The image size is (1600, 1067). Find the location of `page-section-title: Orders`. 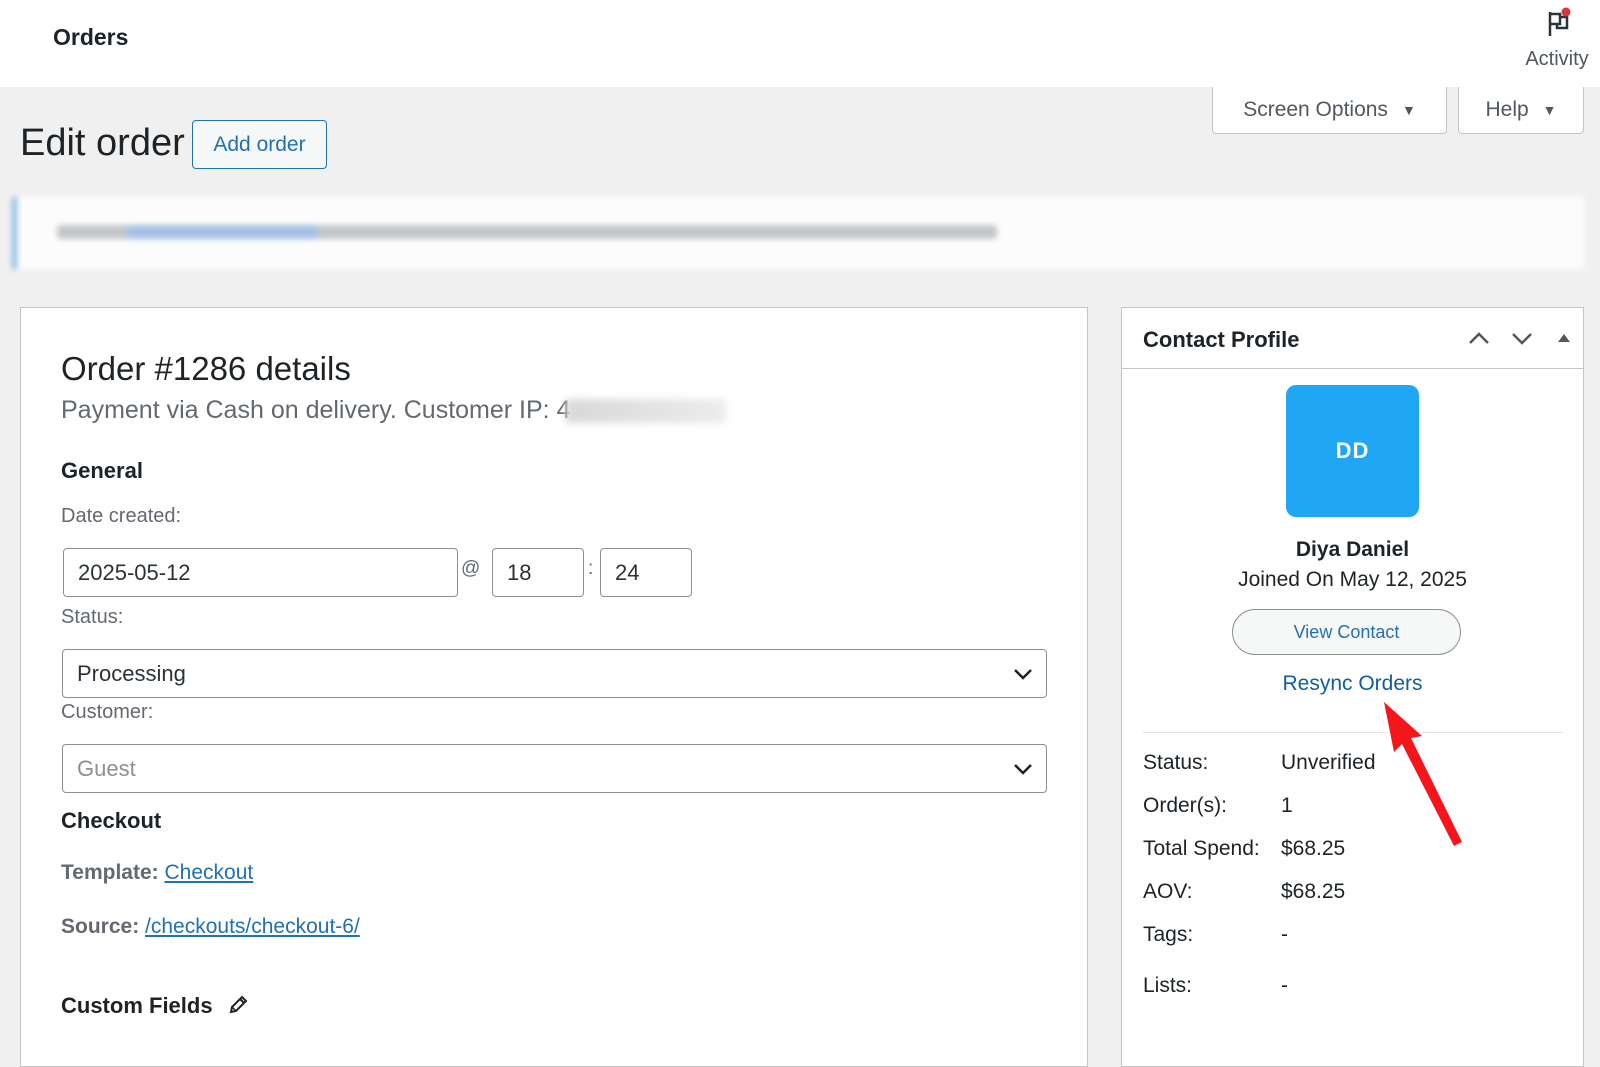

page-section-title: Orders is located at coordinates (91, 37).